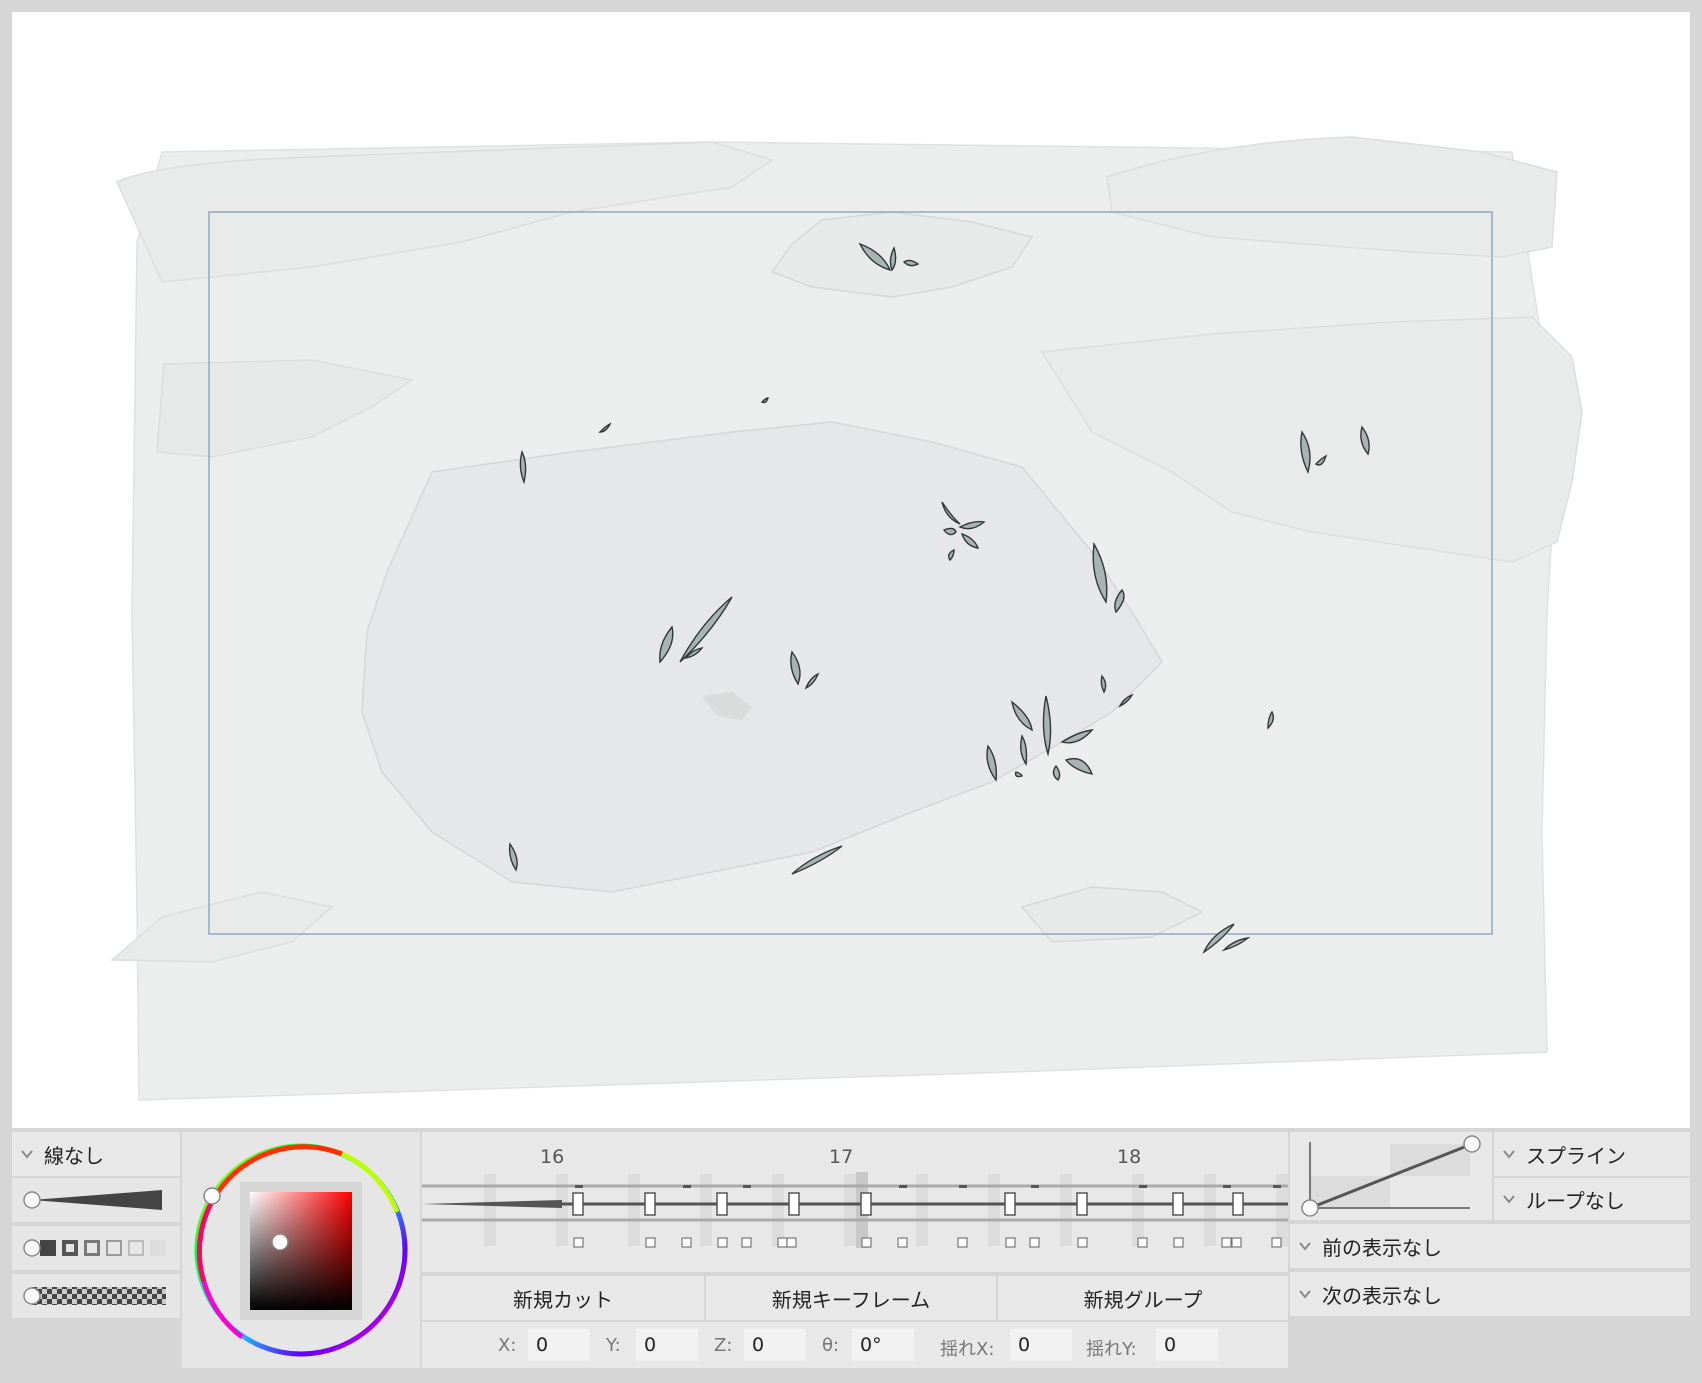 The width and height of the screenshot is (1702, 1383). Describe the element at coordinates (507, 1345) in the screenshot. I see `x-label: X:` at that location.